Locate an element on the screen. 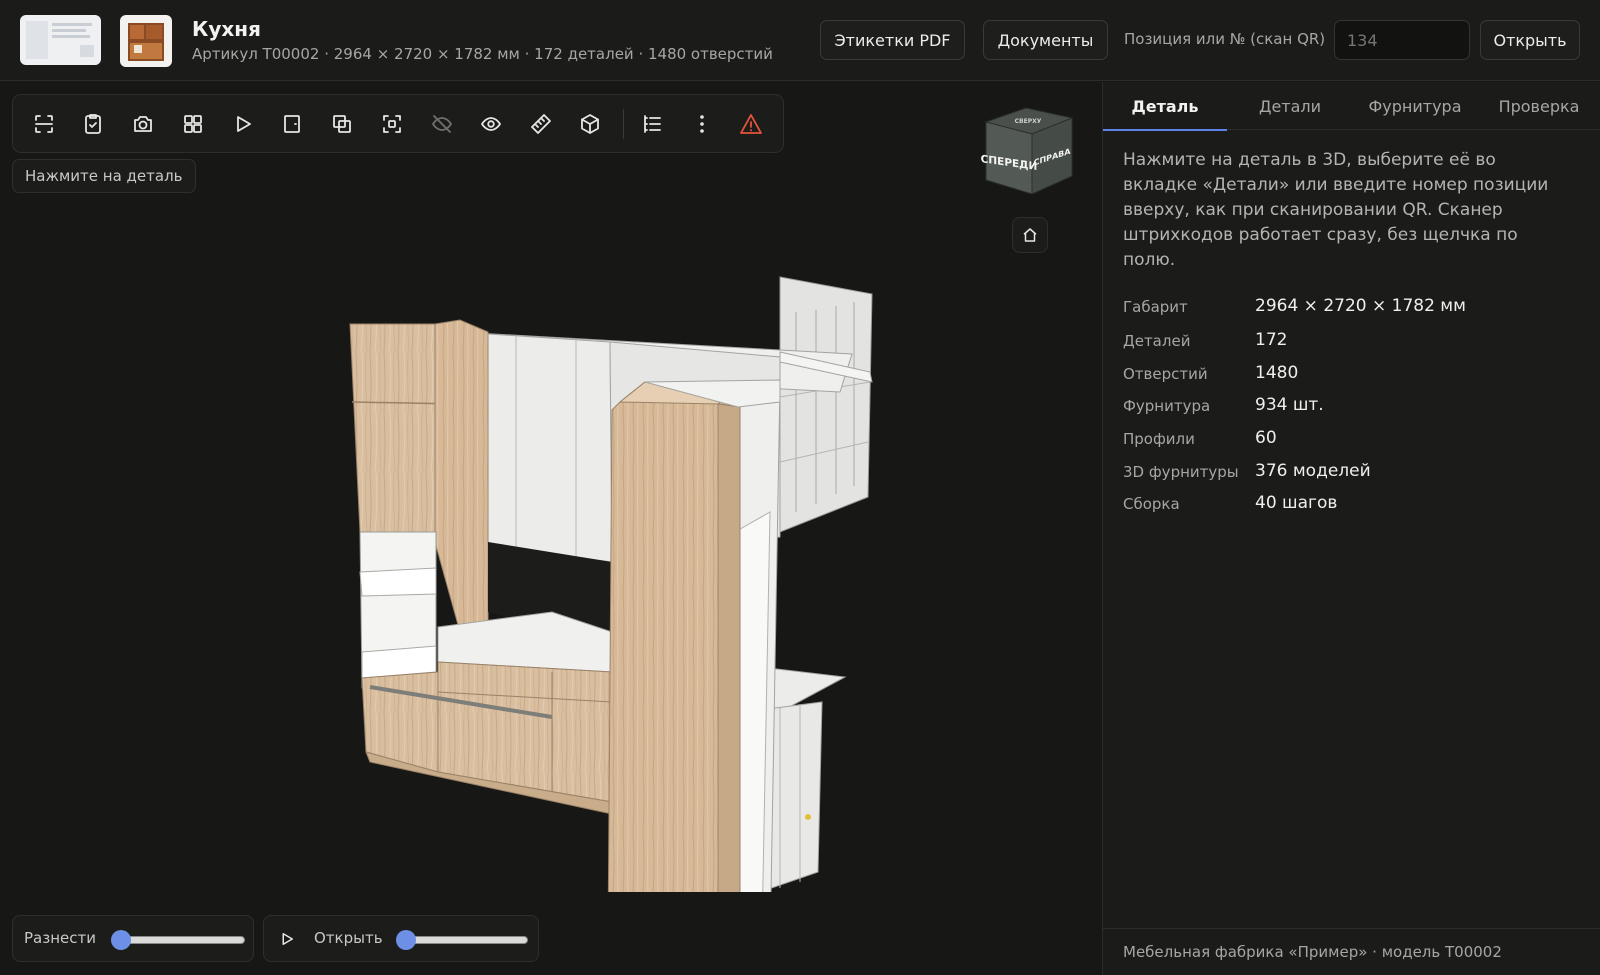 The height and width of the screenshot is (975, 1600). tab-hardware: Фурнитура is located at coordinates (1415, 106).